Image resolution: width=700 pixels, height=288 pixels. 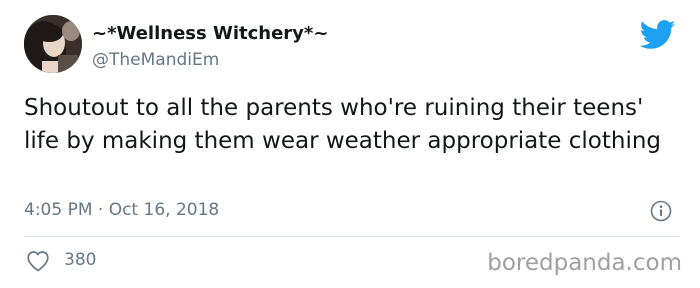 What do you see at coordinates (661, 211) in the screenshot?
I see `info-icon` at bounding box center [661, 211].